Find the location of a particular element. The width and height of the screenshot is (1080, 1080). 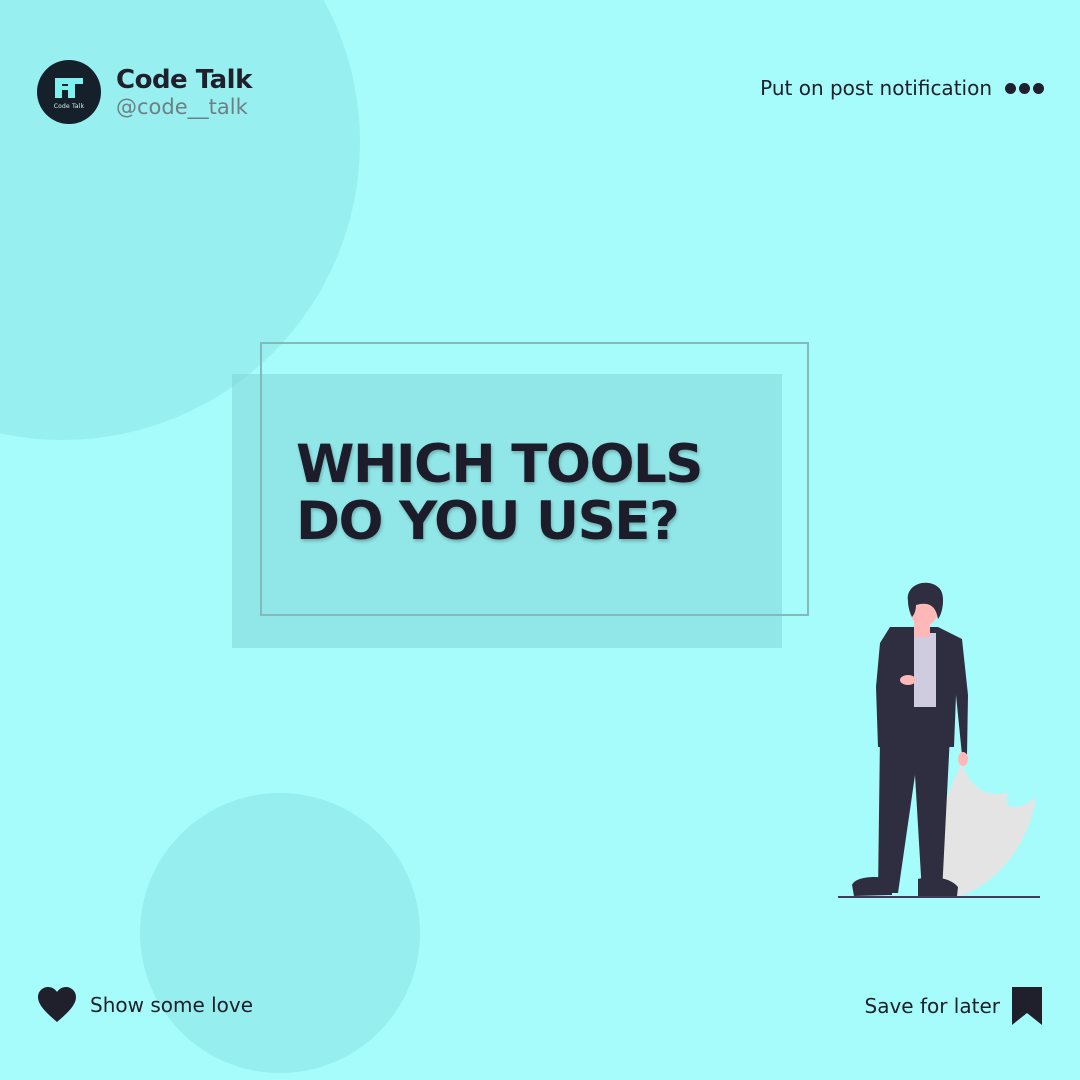

save-label: Save for later is located at coordinates (932, 1006).